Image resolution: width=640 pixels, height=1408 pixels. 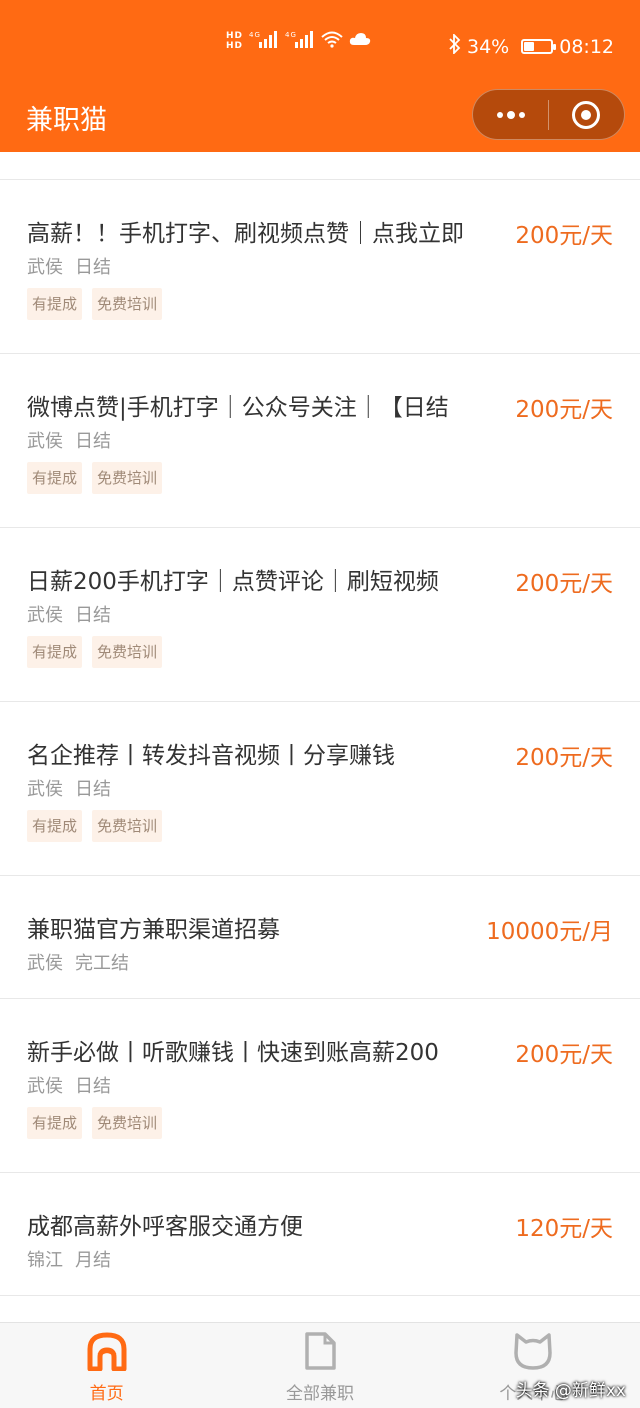 I want to click on status-right: 34% 08:12, so click(x=531, y=45).